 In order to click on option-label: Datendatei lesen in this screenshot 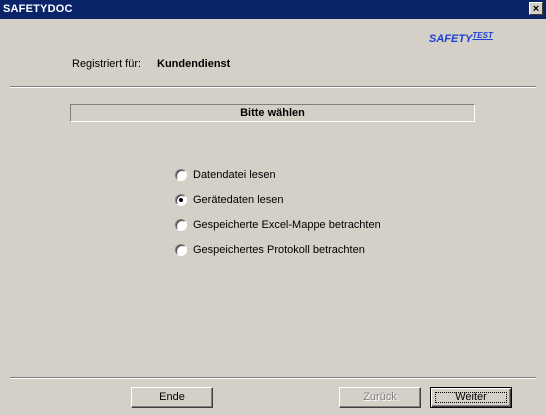, I will do `click(234, 175)`.